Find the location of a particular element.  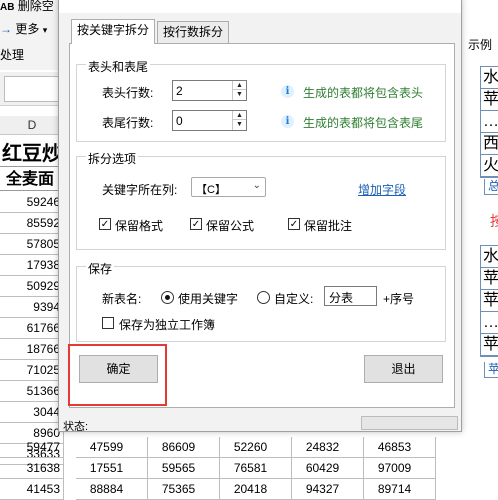

column-header-d: D is located at coordinates (32, 125).